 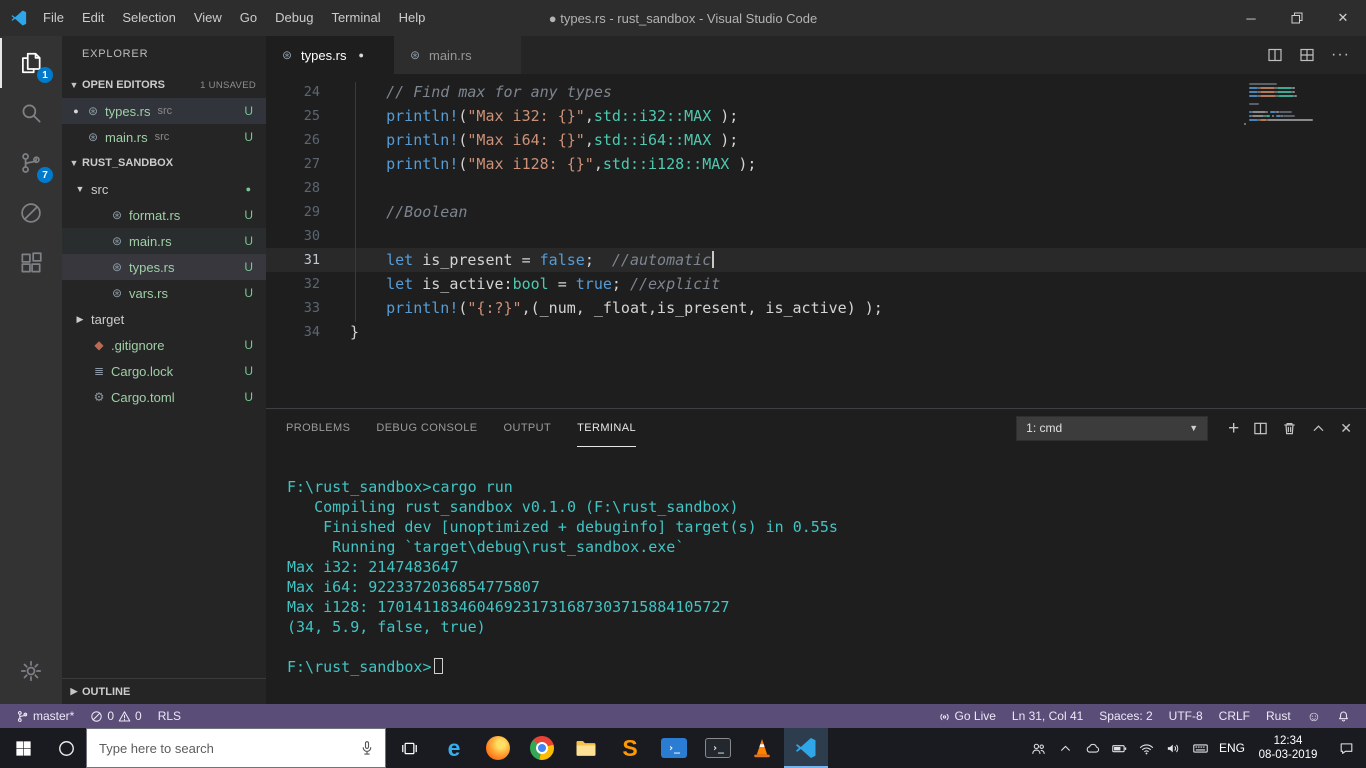 What do you see at coordinates (1038, 748) in the screenshot?
I see `people-icon` at bounding box center [1038, 748].